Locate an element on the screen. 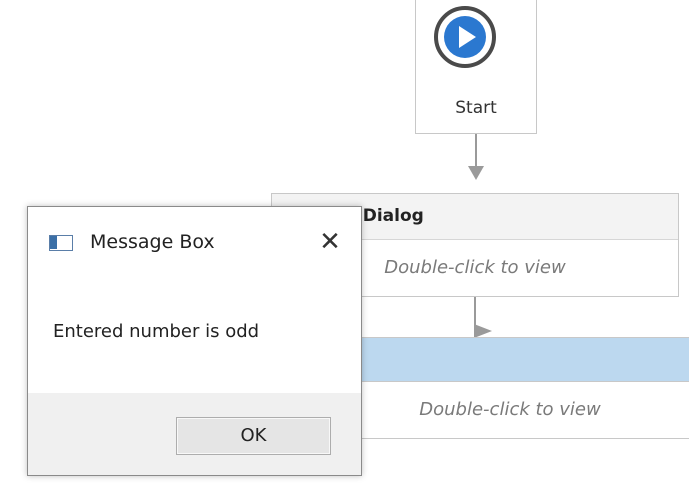  dialog-footer: OK is located at coordinates (194, 434).